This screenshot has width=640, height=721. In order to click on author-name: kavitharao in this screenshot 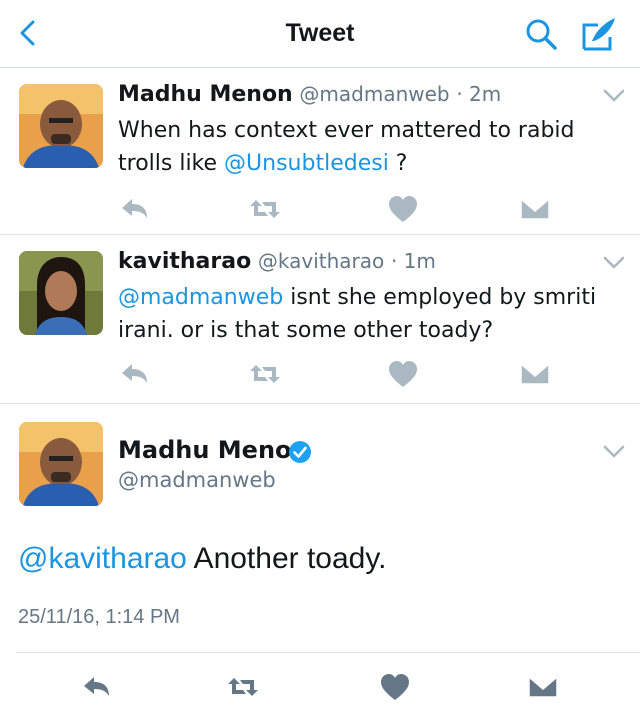, I will do `click(184, 261)`.